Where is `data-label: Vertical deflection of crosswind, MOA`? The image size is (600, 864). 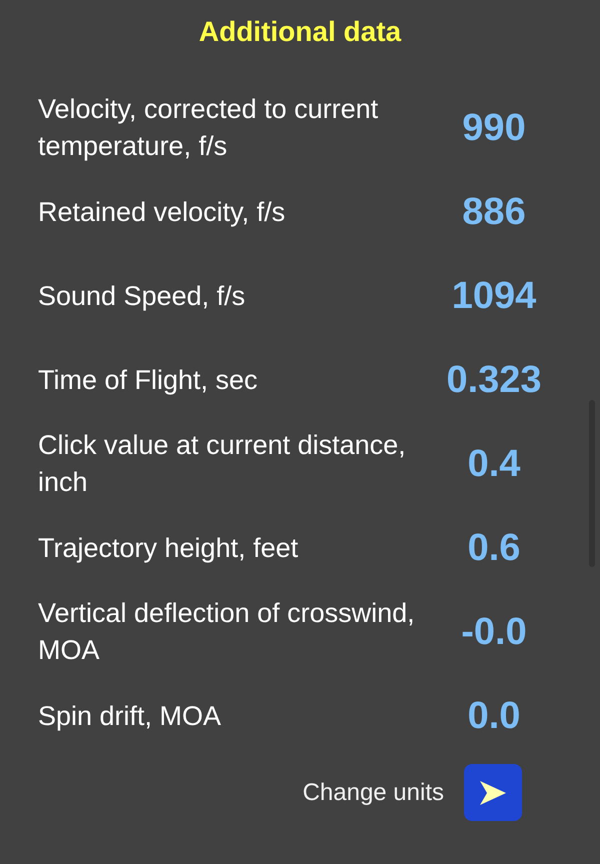 data-label: Vertical deflection of crosswind, MOA is located at coordinates (227, 632).